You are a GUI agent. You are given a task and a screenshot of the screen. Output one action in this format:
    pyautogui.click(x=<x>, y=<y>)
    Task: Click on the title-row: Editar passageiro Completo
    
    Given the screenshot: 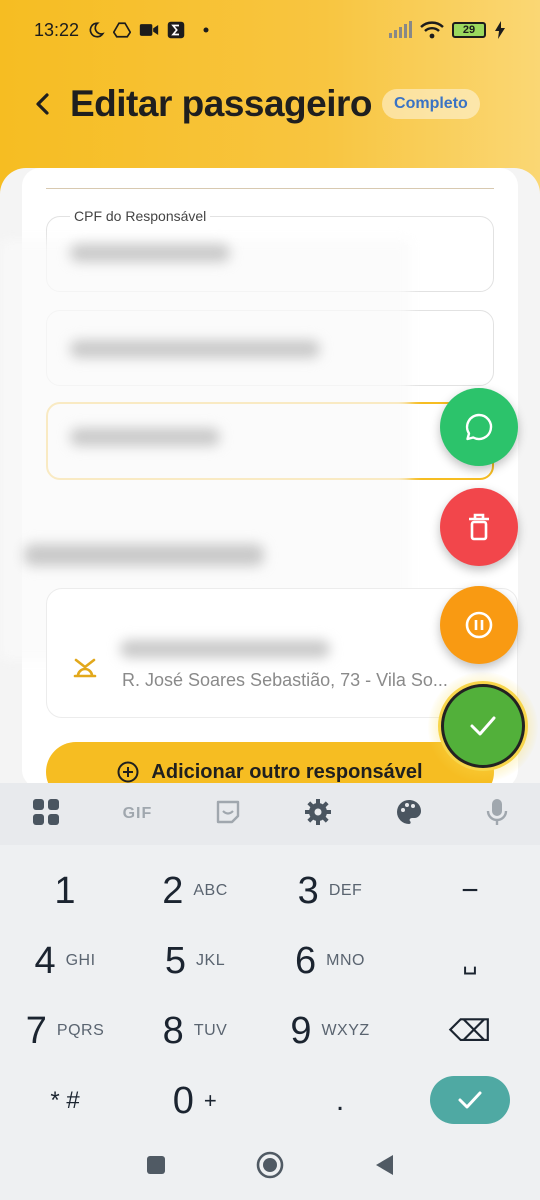 What is the action you would take?
    pyautogui.click(x=252, y=104)
    